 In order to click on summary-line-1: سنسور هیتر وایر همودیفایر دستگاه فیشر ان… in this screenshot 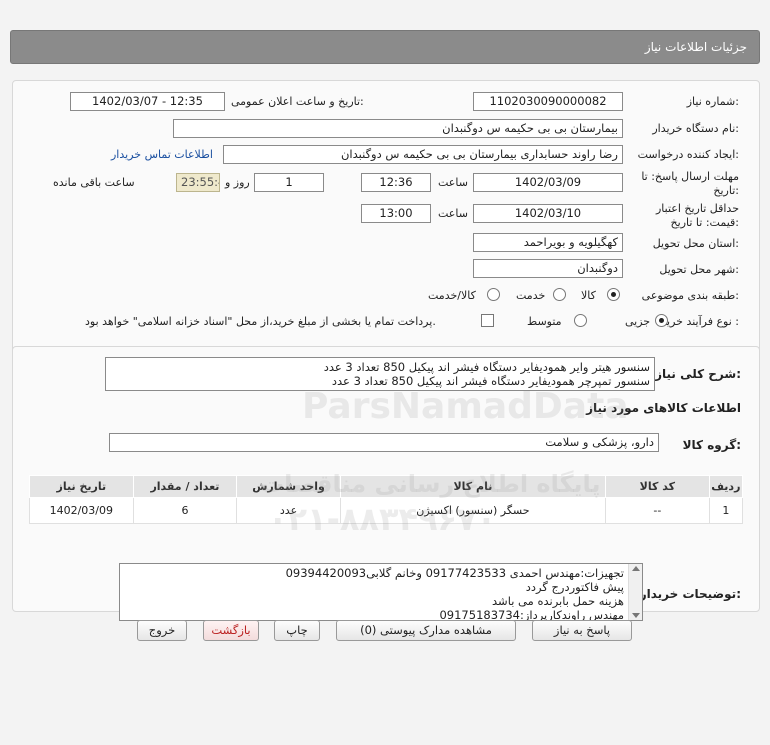, I will do `click(486, 367)`.